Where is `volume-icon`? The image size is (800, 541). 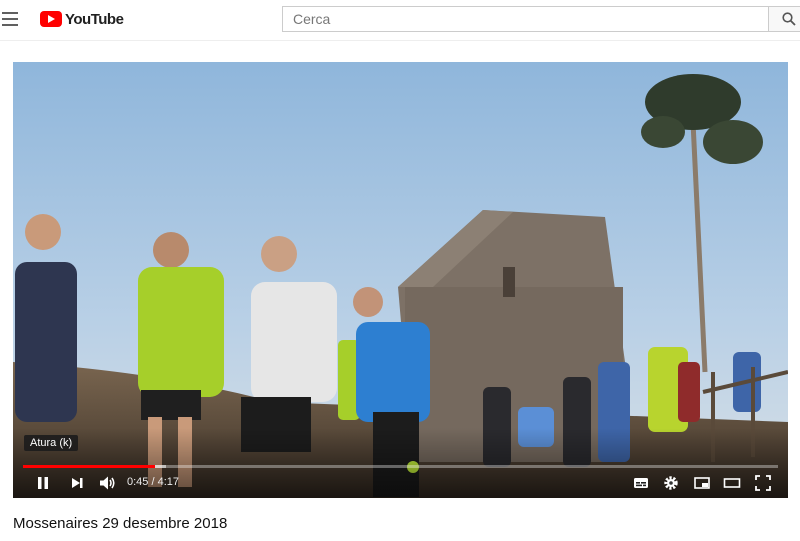 volume-icon is located at coordinates (107, 483).